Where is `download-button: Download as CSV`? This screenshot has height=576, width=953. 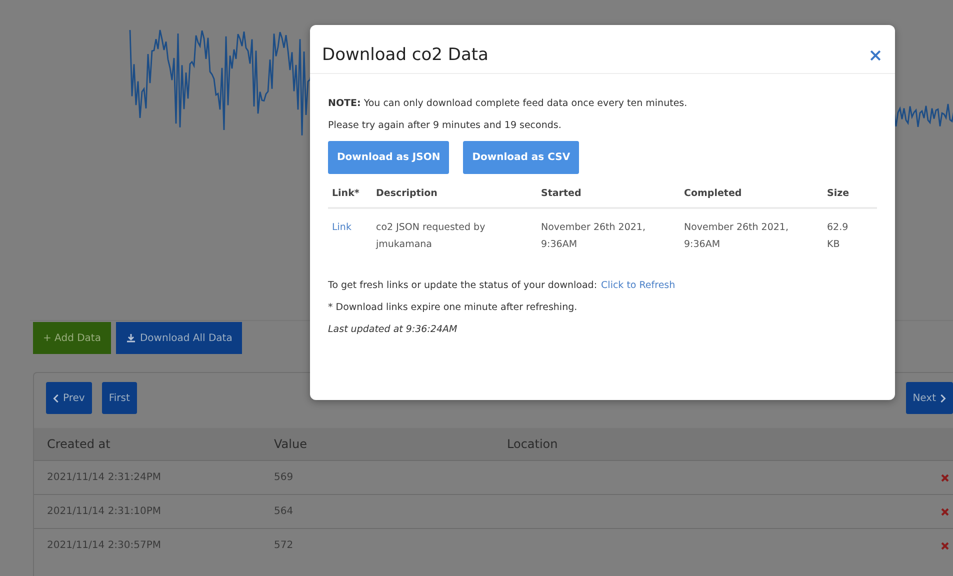 download-button: Download as CSV is located at coordinates (521, 157).